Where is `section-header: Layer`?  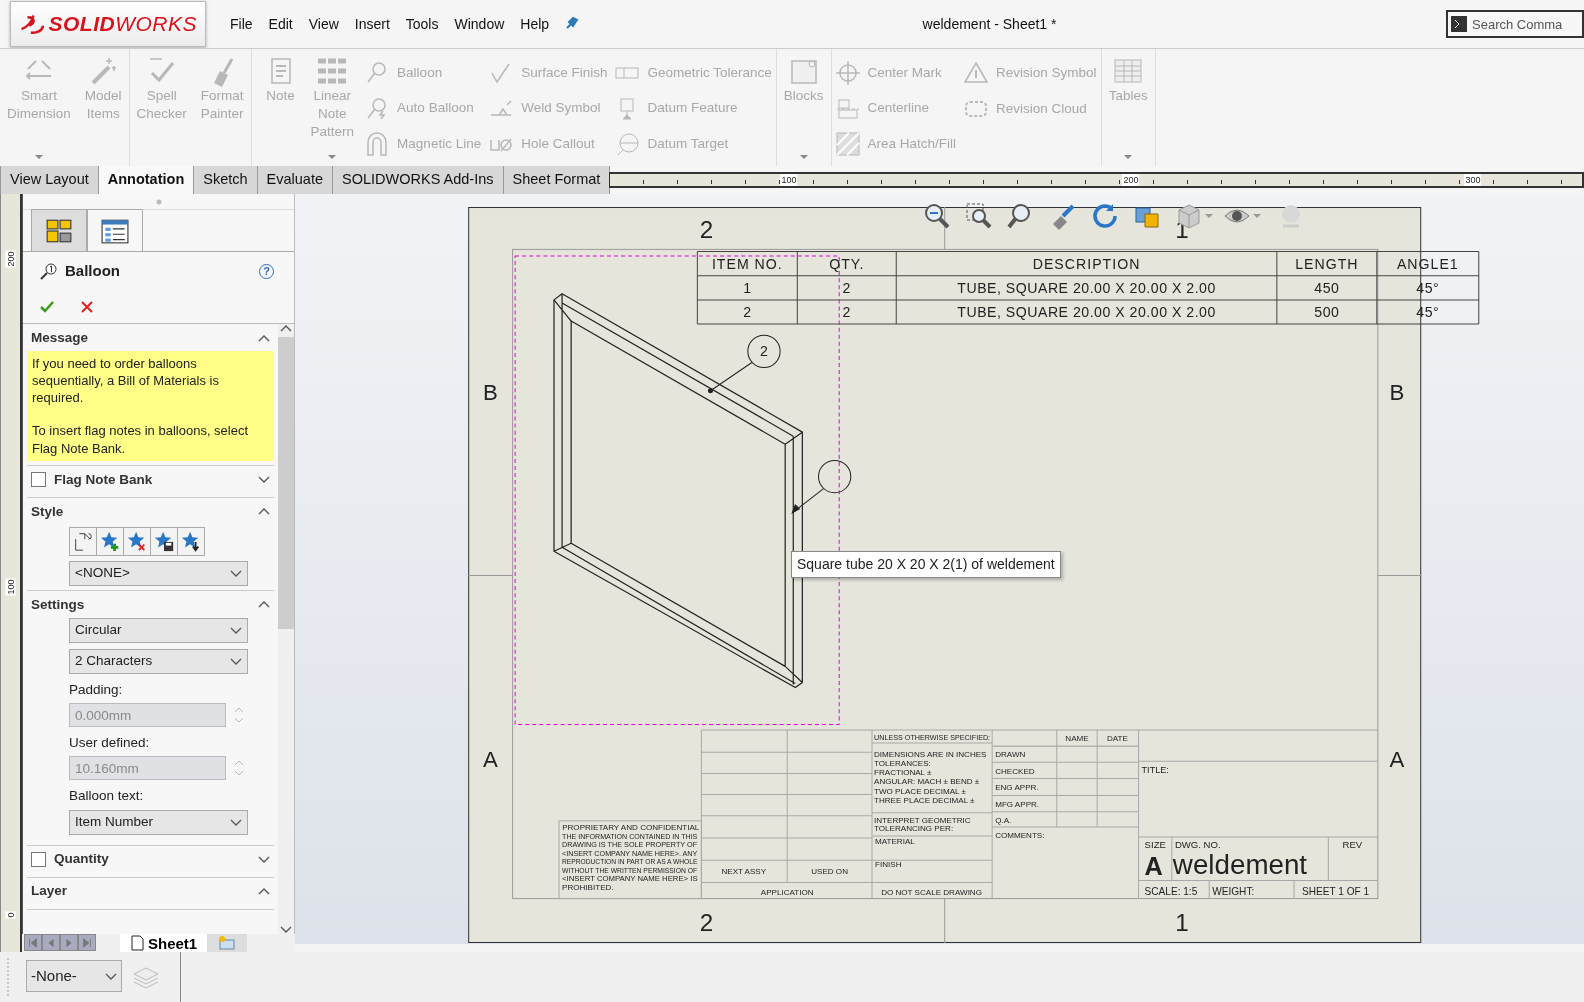 section-header: Layer is located at coordinates (150, 891).